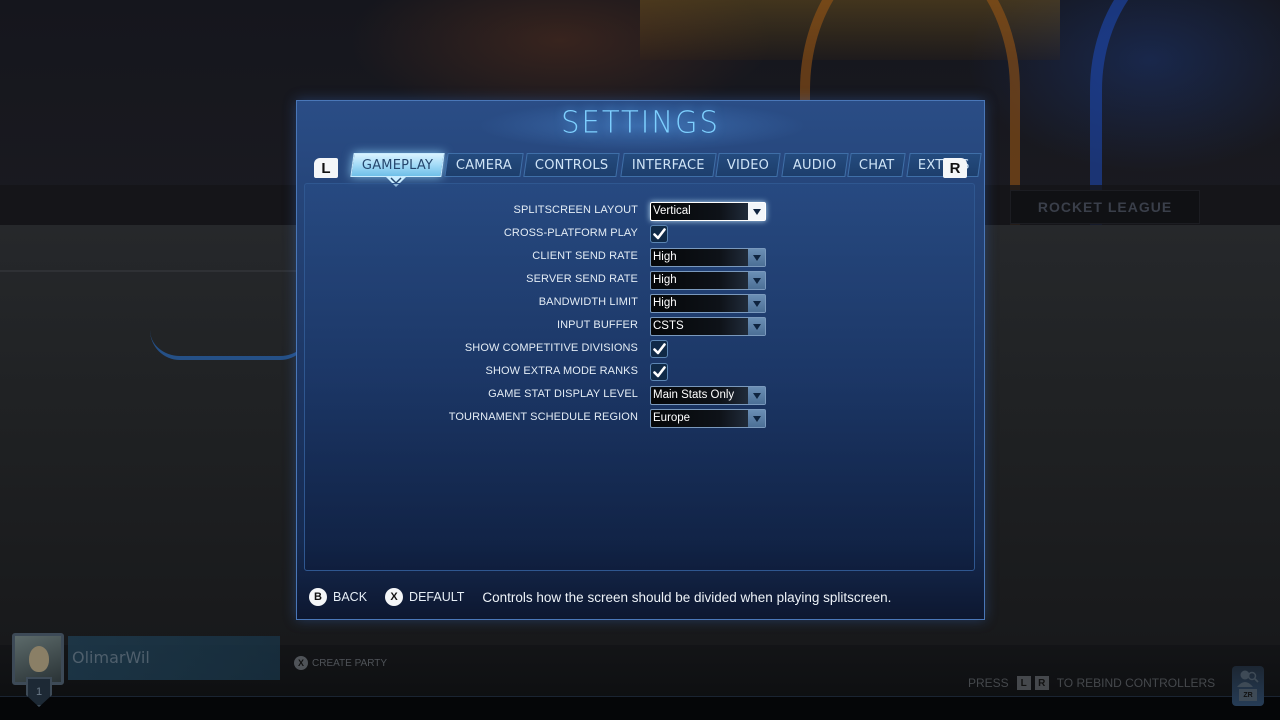 Image resolution: width=1280 pixels, height=720 pixels. I want to click on tab-label: CHAT, so click(877, 165).